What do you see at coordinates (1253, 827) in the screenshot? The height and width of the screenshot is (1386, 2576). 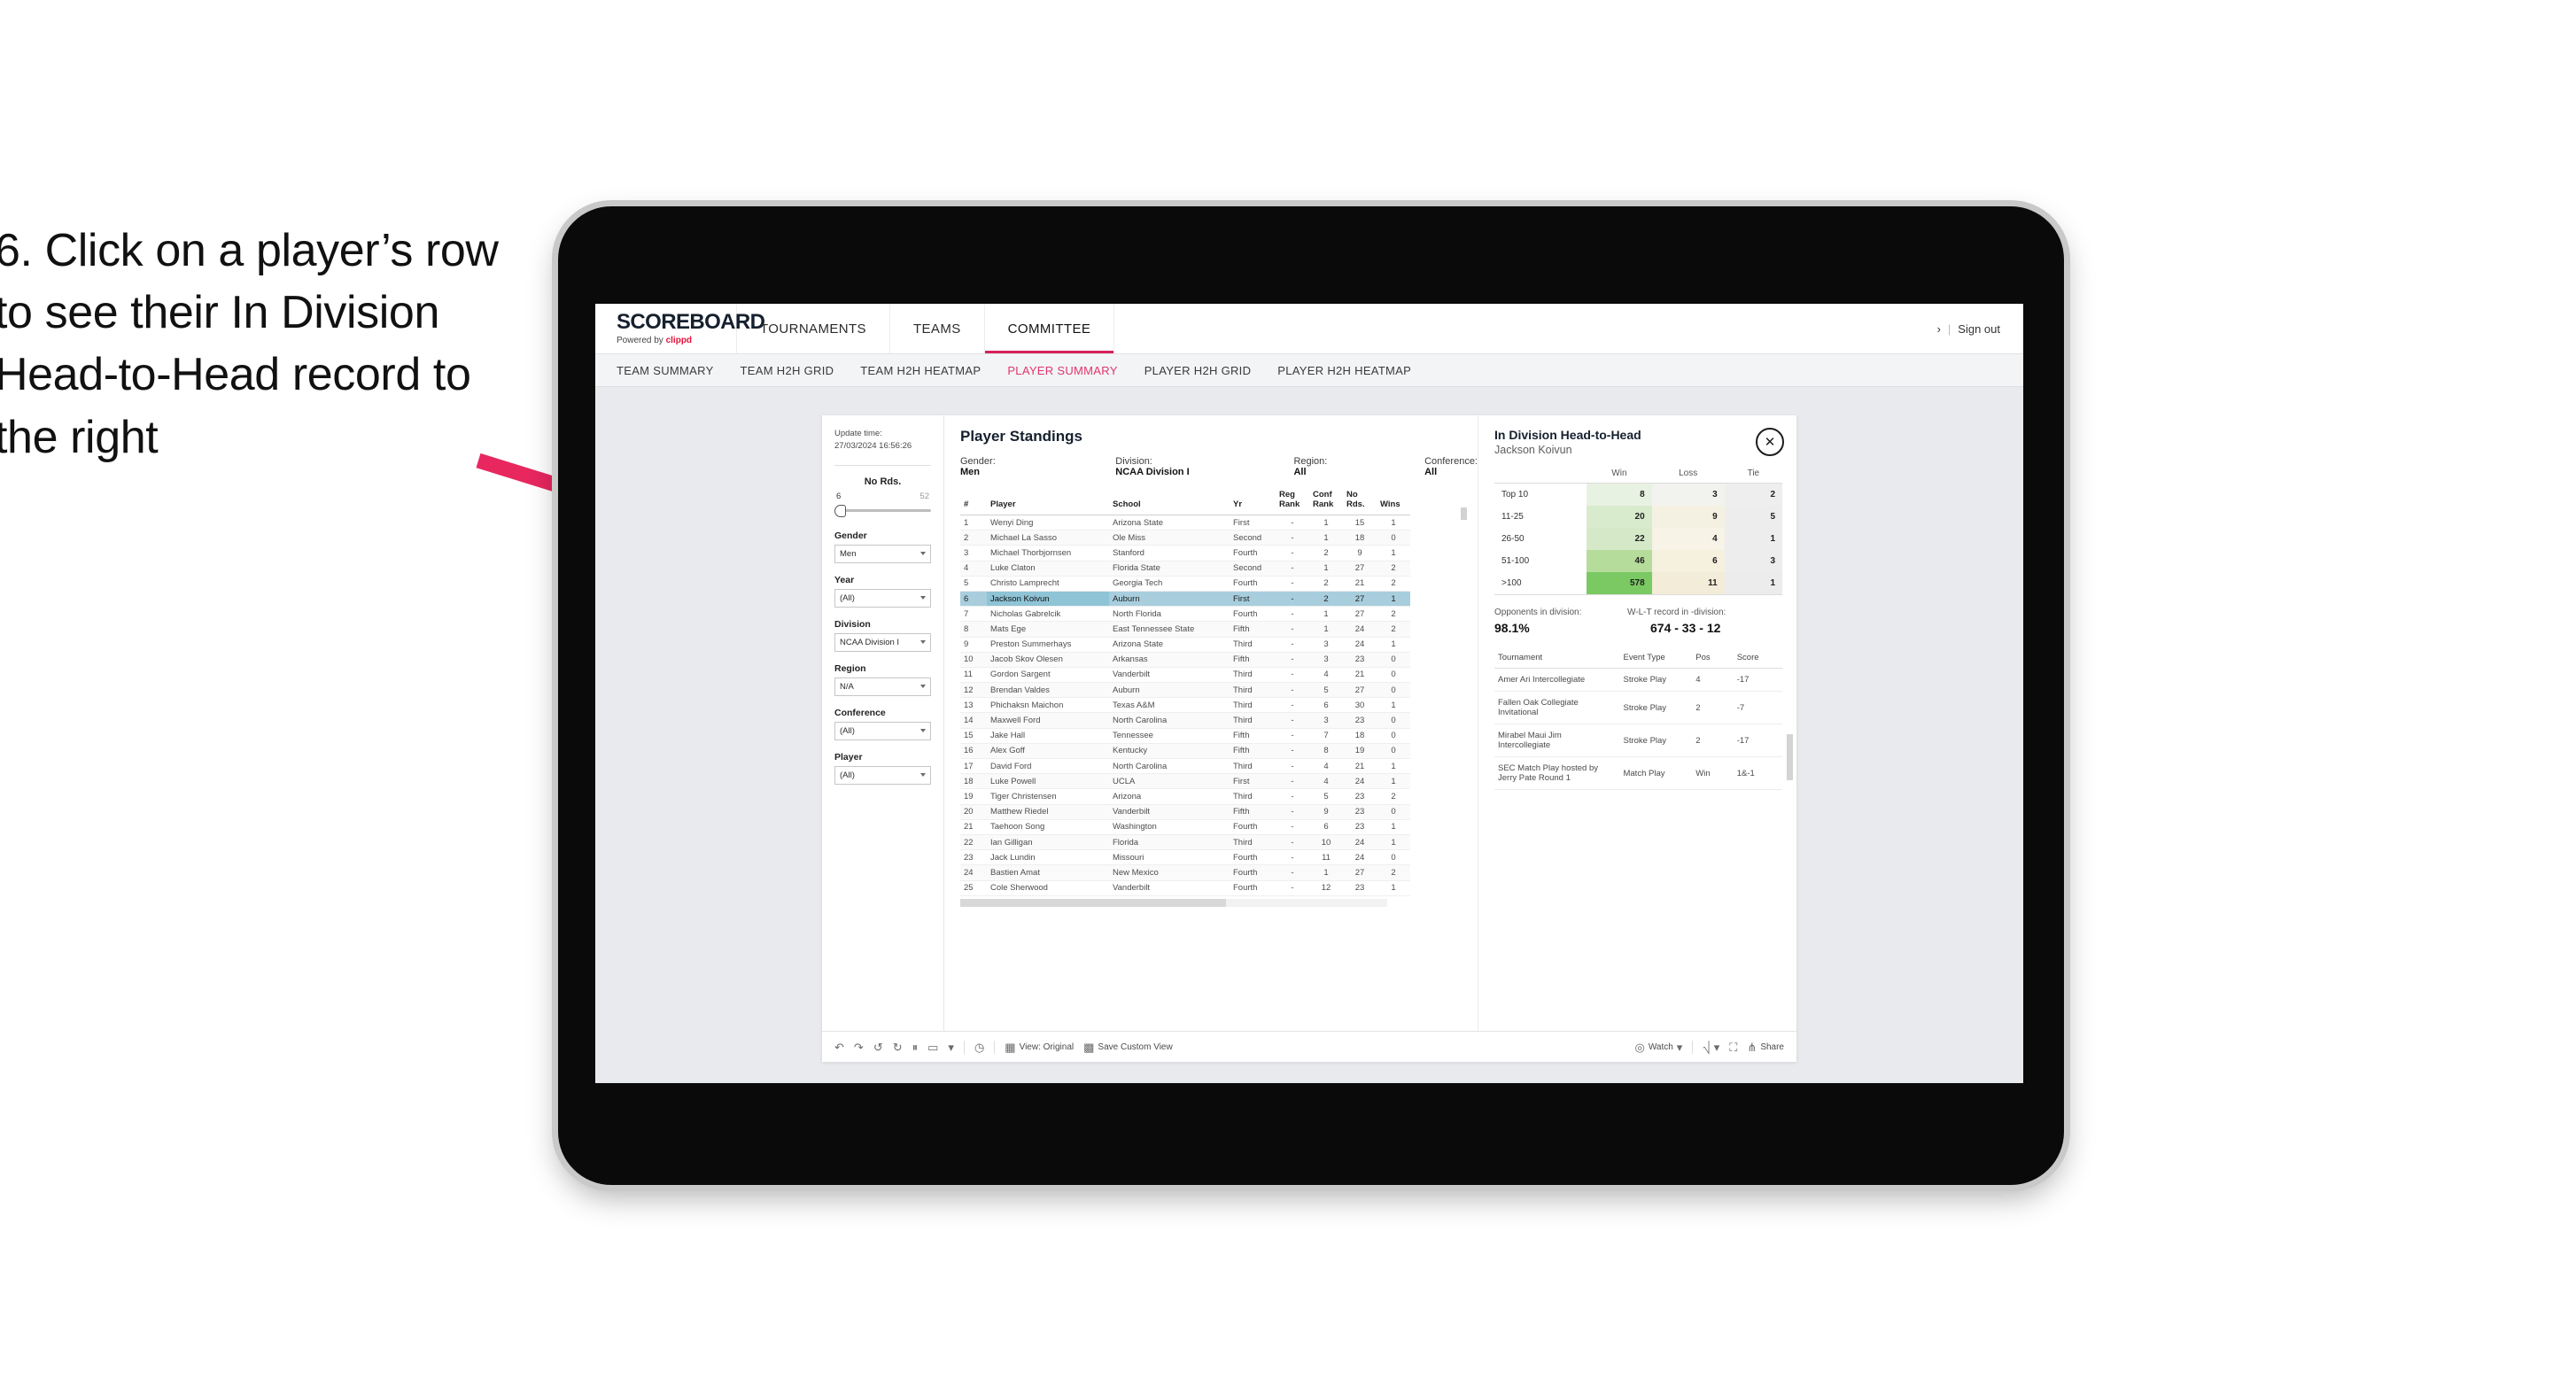 I see `cell-yr: Fourth` at bounding box center [1253, 827].